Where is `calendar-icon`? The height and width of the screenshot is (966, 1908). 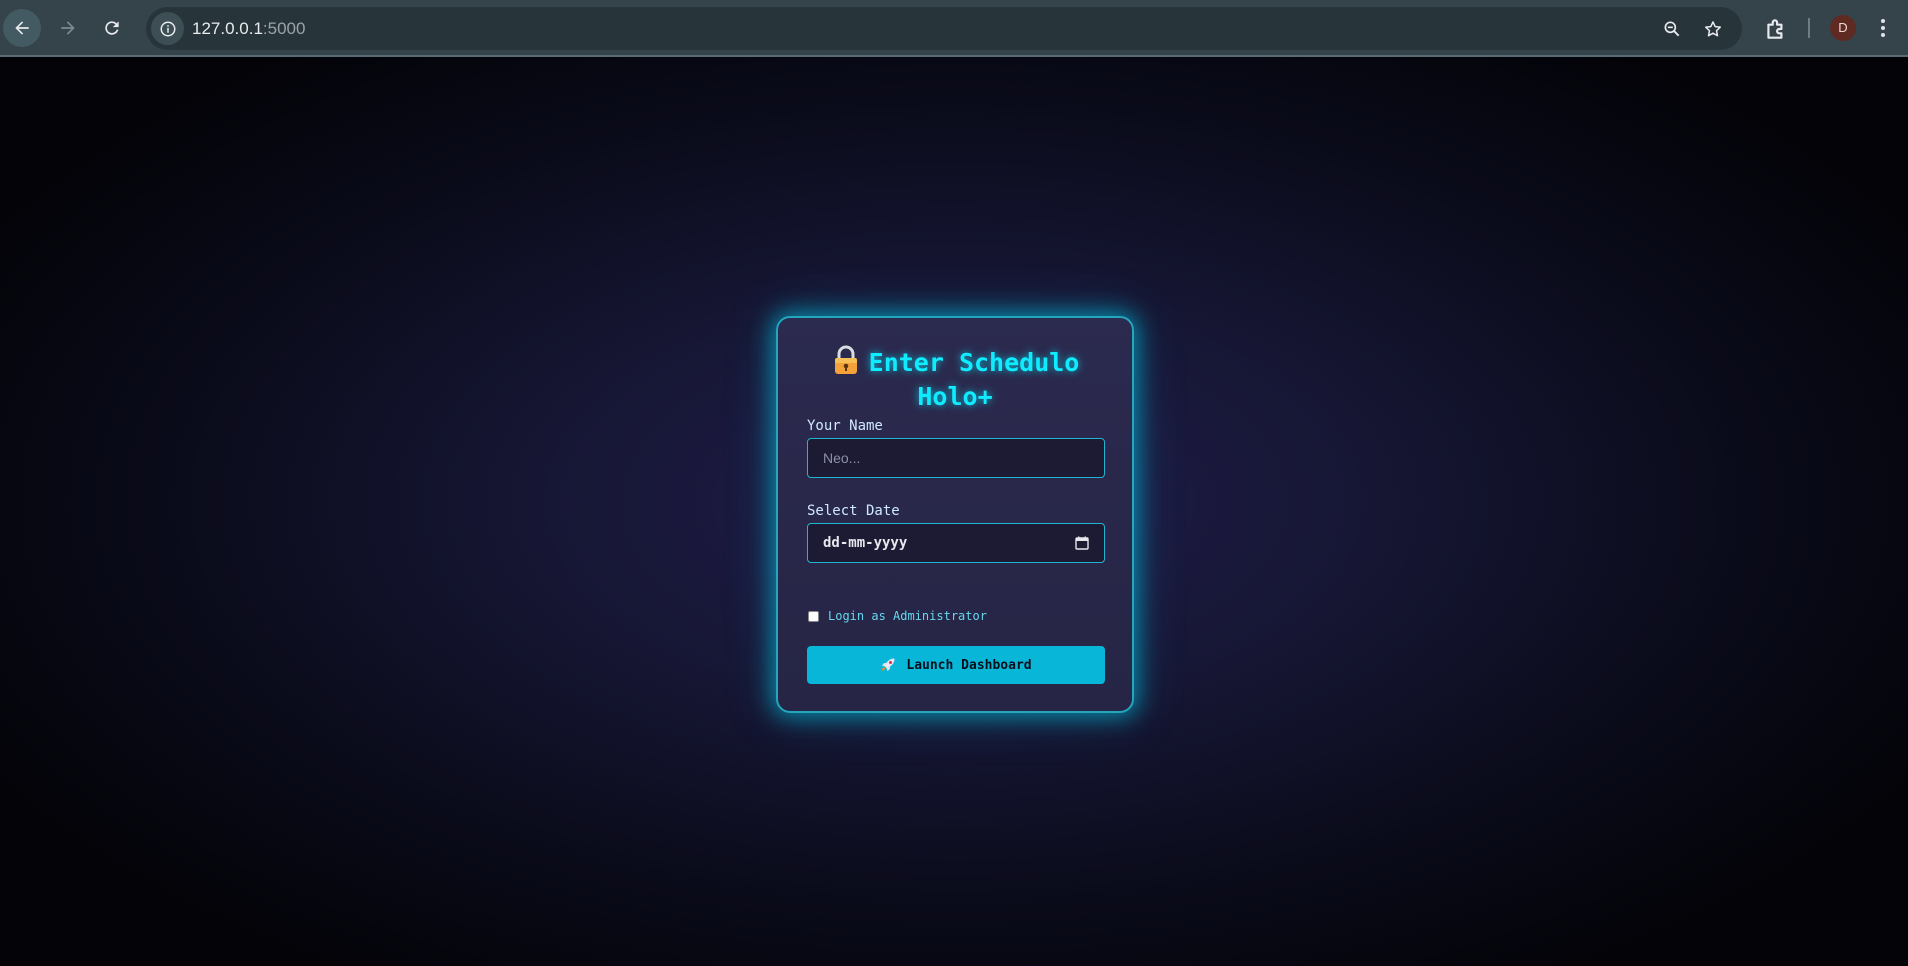
calendar-icon is located at coordinates (1082, 543).